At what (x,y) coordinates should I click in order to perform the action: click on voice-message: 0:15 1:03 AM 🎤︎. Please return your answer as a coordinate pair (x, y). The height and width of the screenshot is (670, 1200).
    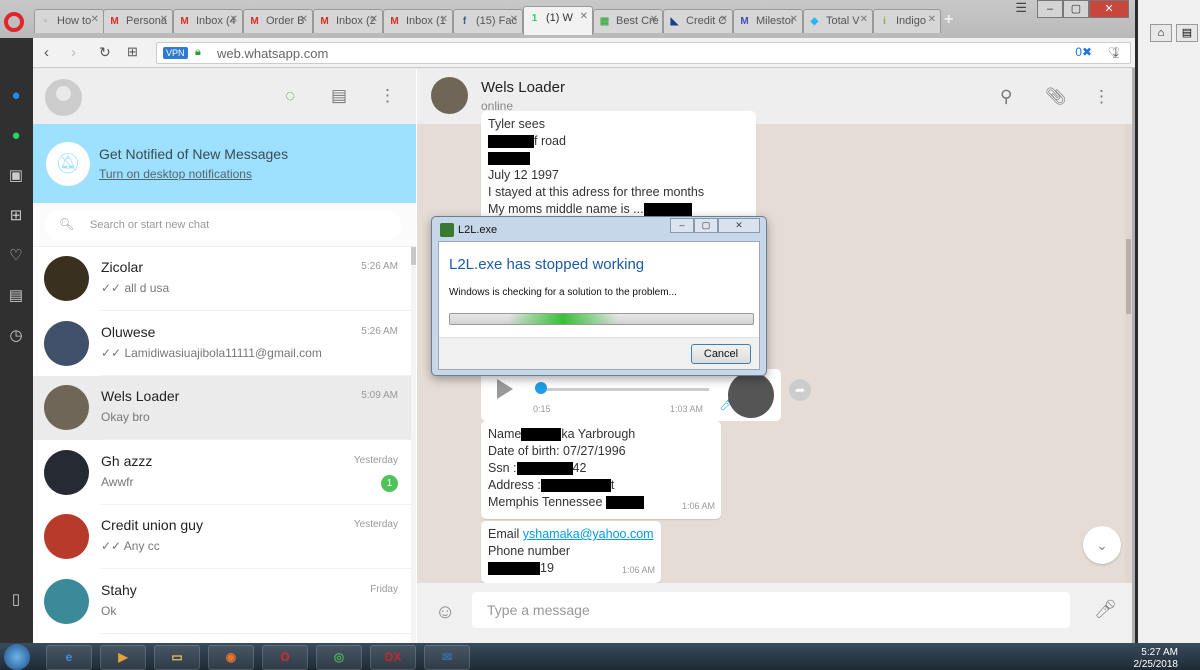
    Looking at the image, I should click on (631, 395).